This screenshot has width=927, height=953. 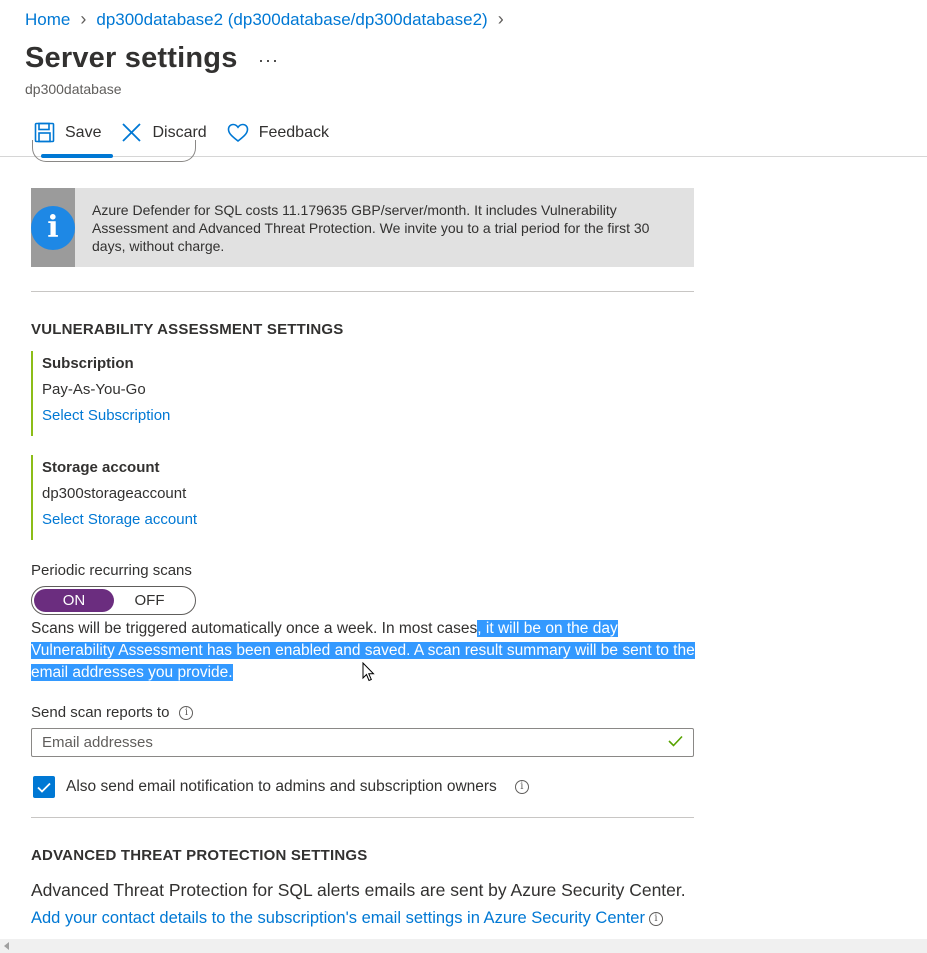 I want to click on subscription-value: Pay-As-You-Go, so click(x=94, y=389).